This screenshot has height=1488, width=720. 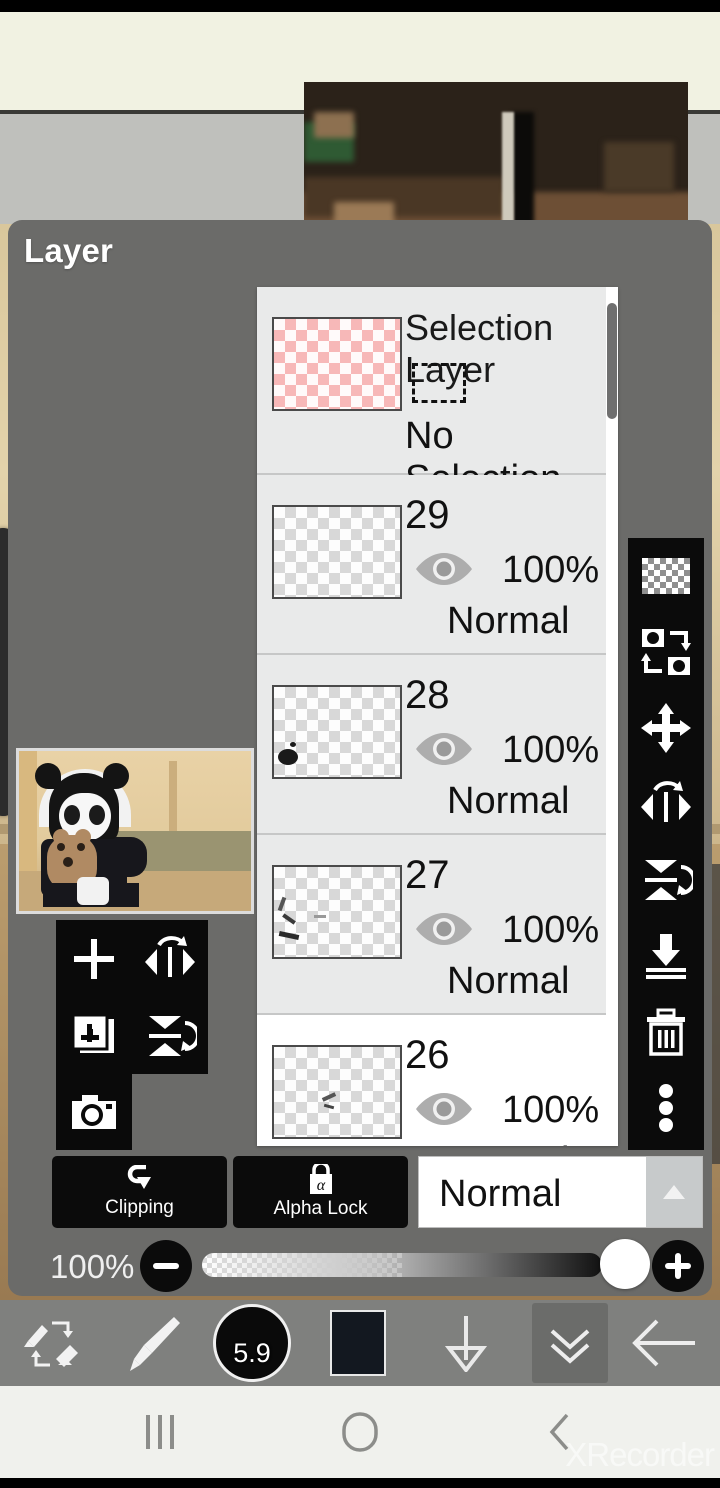 What do you see at coordinates (427, 695) in the screenshot?
I see `layer-name: 28` at bounding box center [427, 695].